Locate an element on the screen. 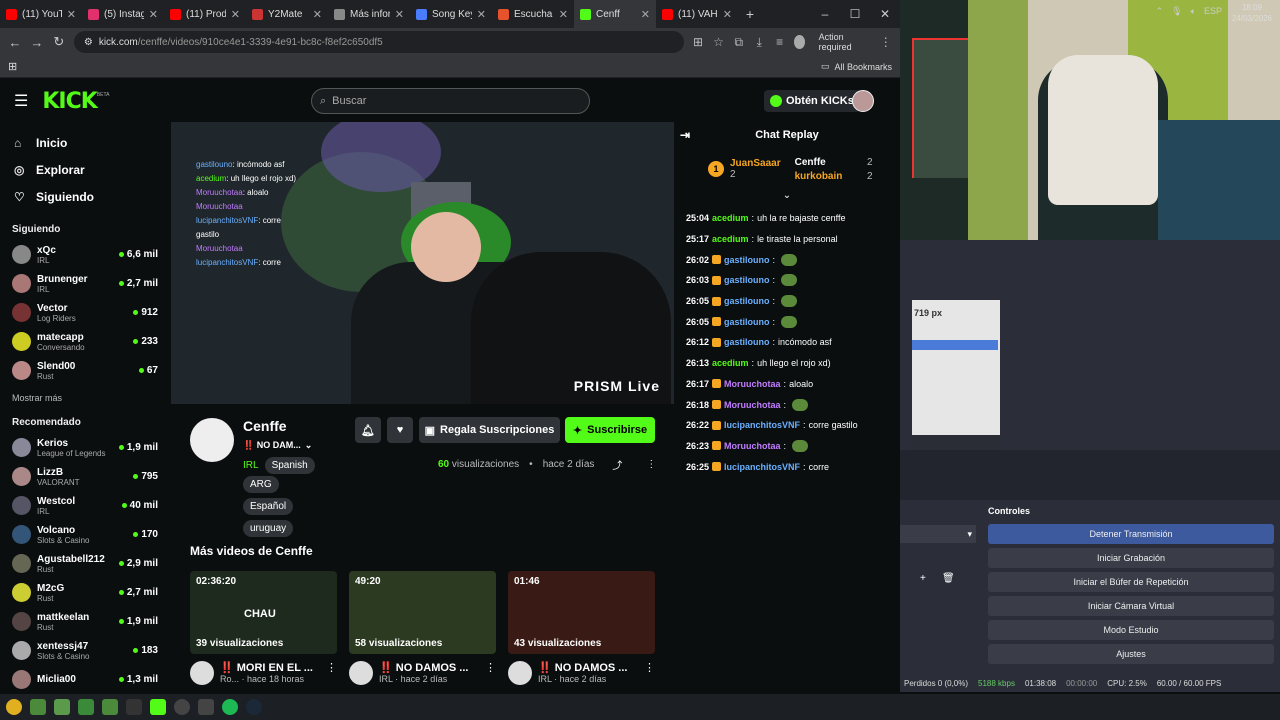 The image size is (1280, 720). minimize-icon: – is located at coordinates (825, 14).